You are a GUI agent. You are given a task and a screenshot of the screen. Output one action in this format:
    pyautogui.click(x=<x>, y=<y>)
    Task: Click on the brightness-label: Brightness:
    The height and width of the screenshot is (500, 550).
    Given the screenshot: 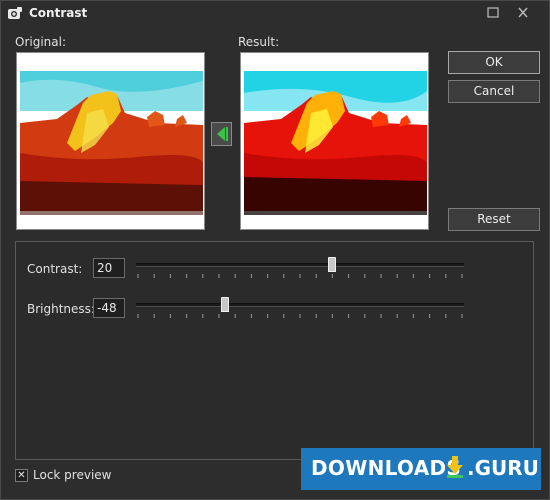 What is the action you would take?
    pyautogui.click(x=61, y=309)
    